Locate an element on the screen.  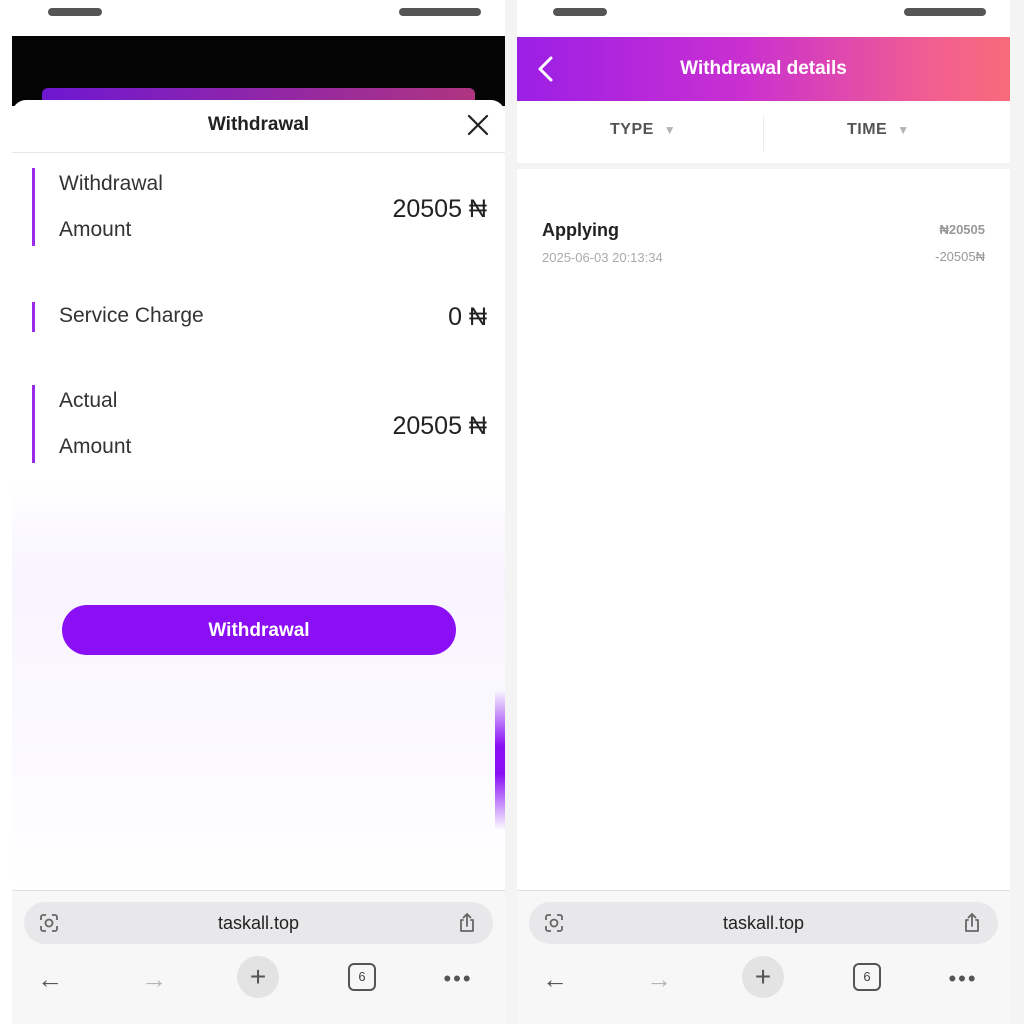
record-amount: ₦20505 is located at coordinates (962, 229).